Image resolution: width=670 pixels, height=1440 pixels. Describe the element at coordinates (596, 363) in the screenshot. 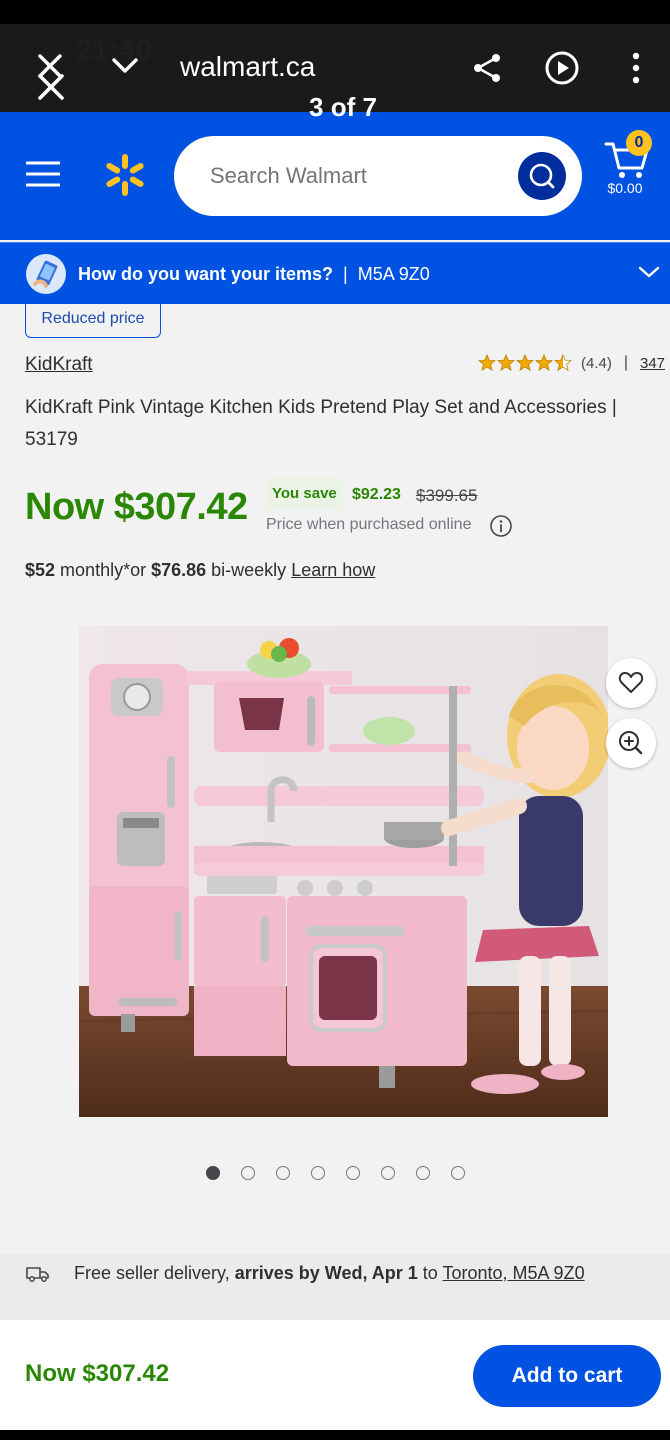

I see `rating-value: (4.4)` at that location.